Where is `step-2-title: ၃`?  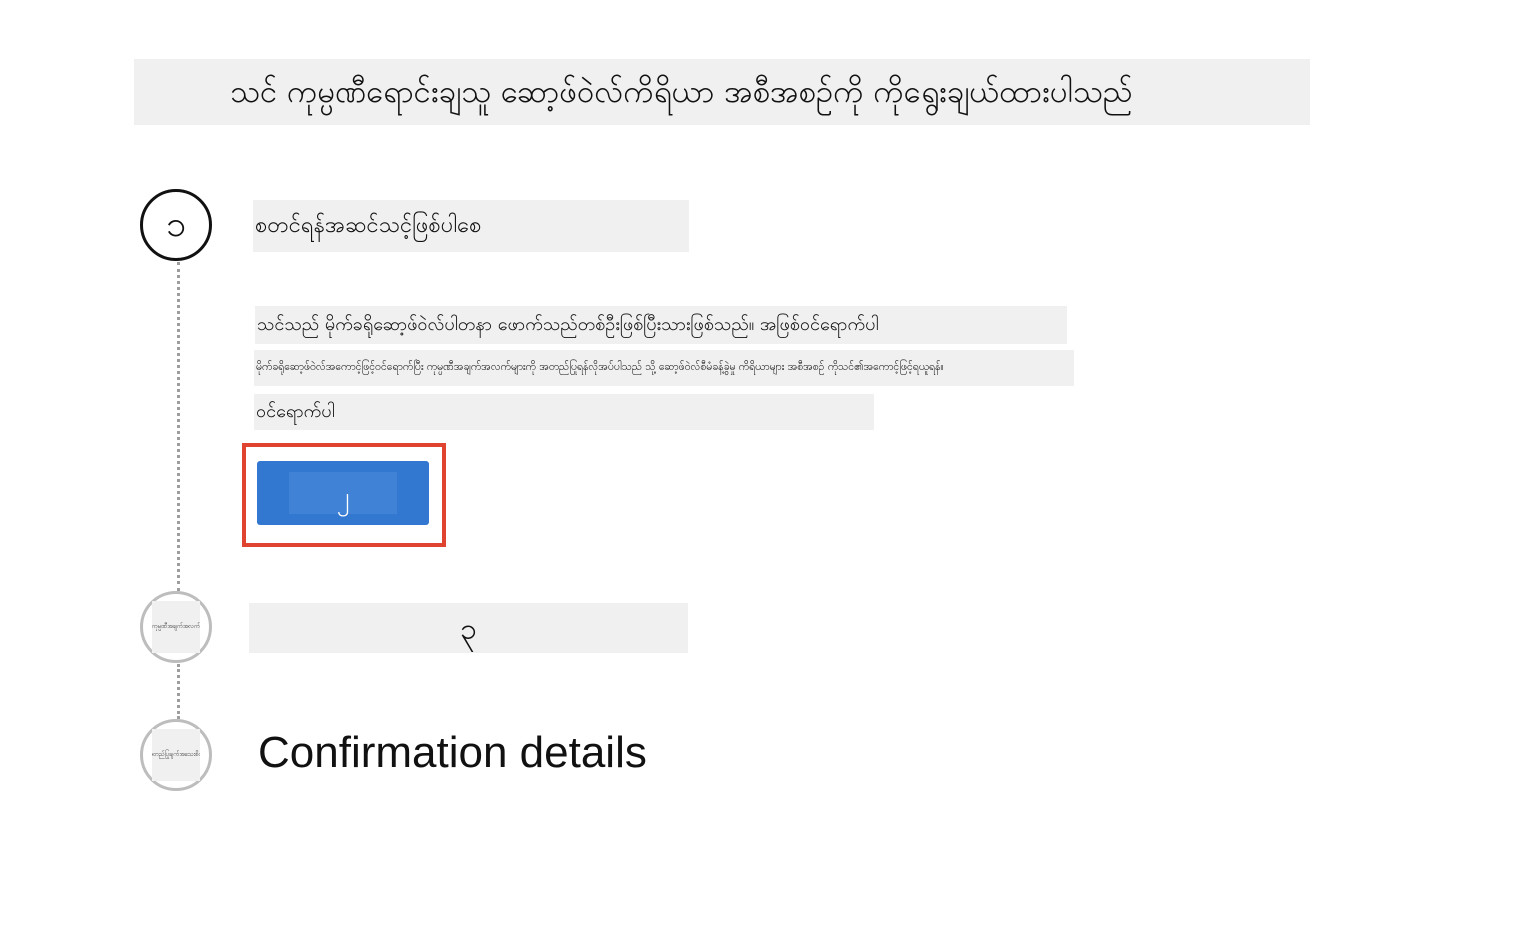
step-2-title: ၃ is located at coordinates (468, 628).